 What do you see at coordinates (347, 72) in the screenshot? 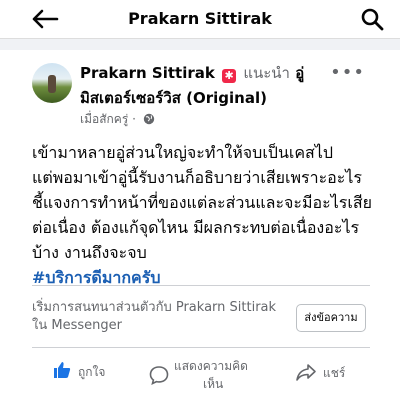
I see `more-icon: •••` at bounding box center [347, 72].